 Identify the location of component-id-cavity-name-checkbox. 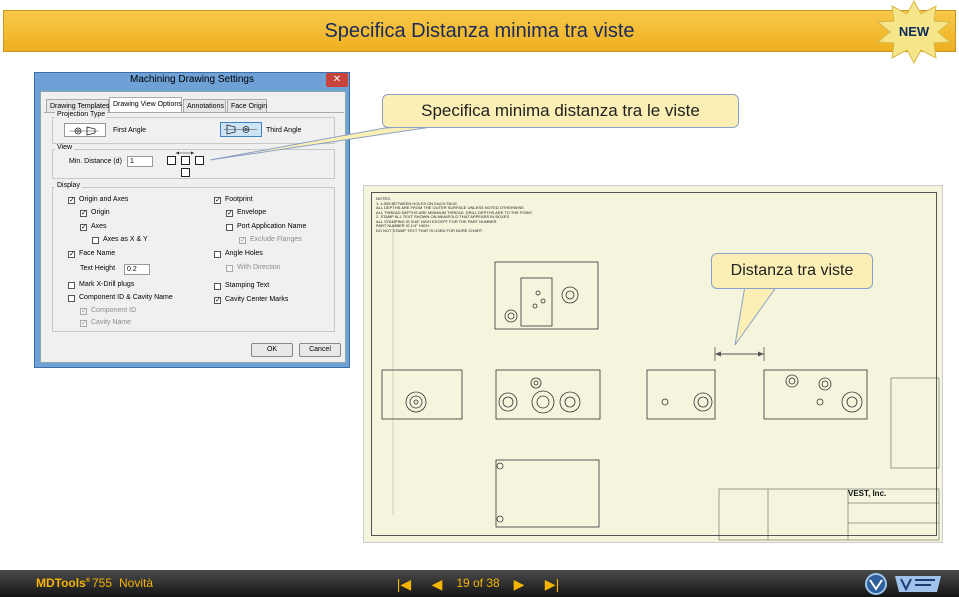
(71, 298).